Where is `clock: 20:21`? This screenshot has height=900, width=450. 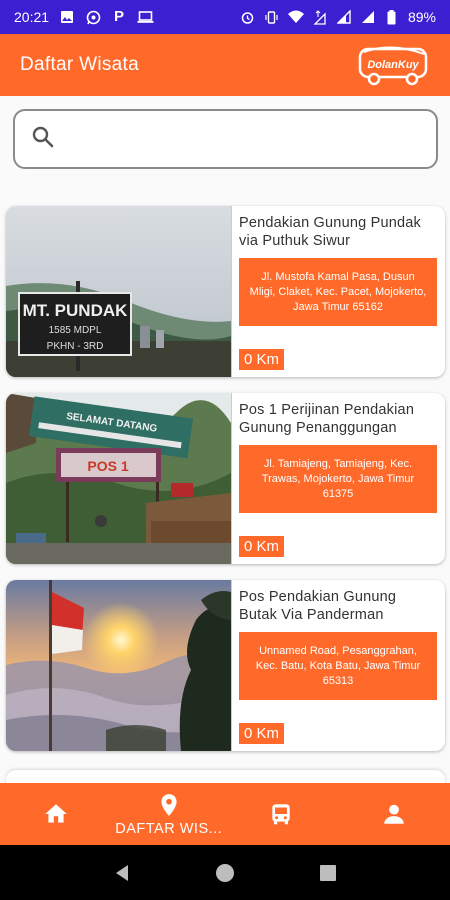
clock: 20:21 is located at coordinates (32, 17).